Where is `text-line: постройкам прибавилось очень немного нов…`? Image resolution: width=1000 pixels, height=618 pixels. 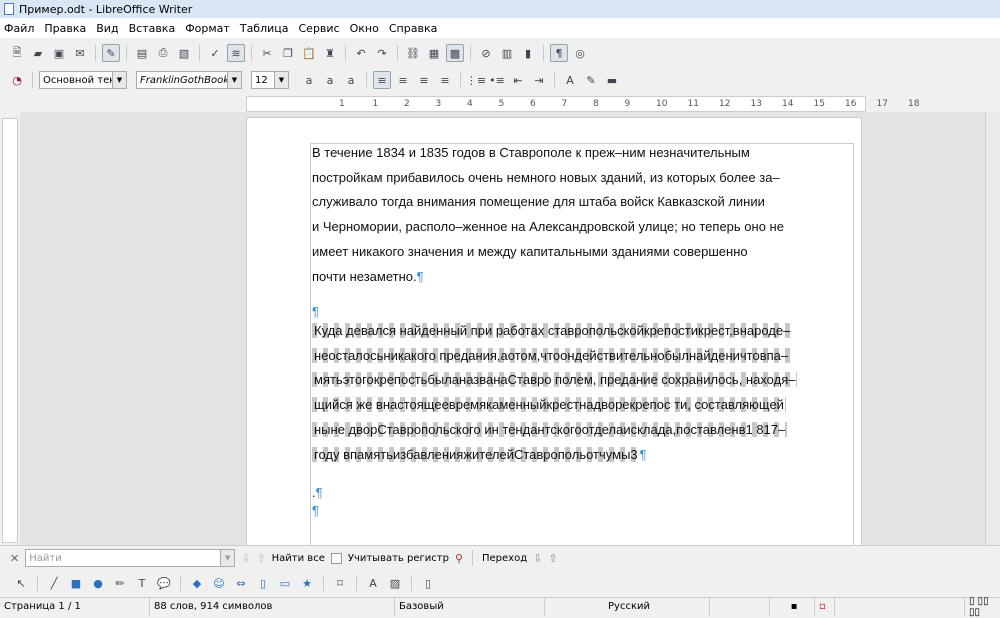
text-line: постройкам прибавилось очень немного нов… is located at coordinates (546, 177).